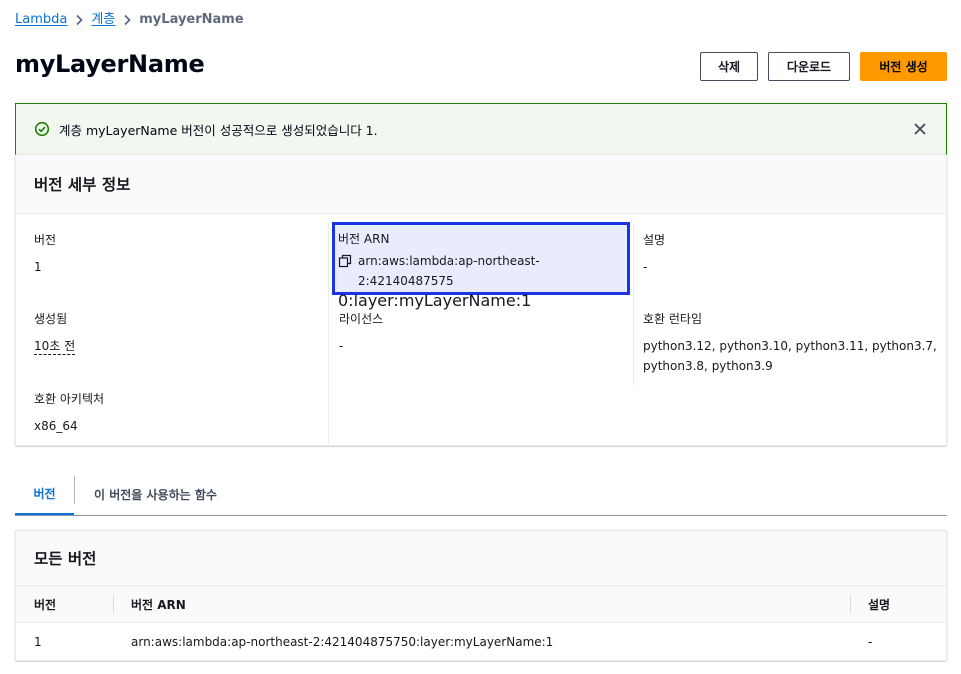 The image size is (961, 674). What do you see at coordinates (809, 66) in the screenshot?
I see `download-button: 다운로드` at bounding box center [809, 66].